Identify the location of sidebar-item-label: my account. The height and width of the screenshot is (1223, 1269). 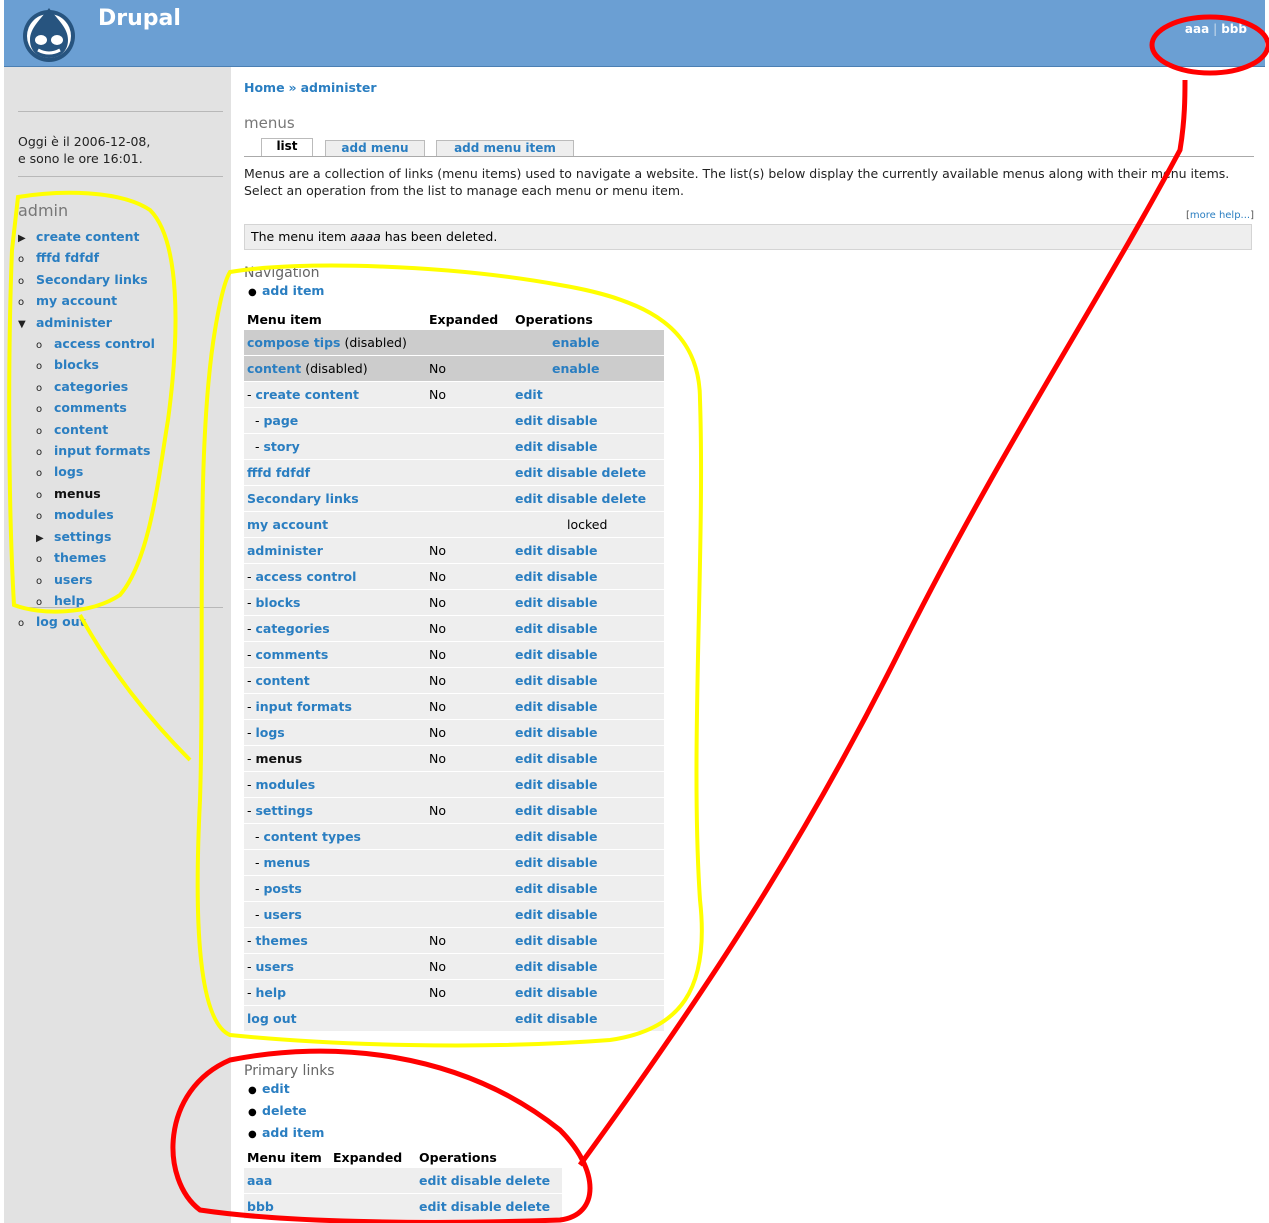
(76, 300).